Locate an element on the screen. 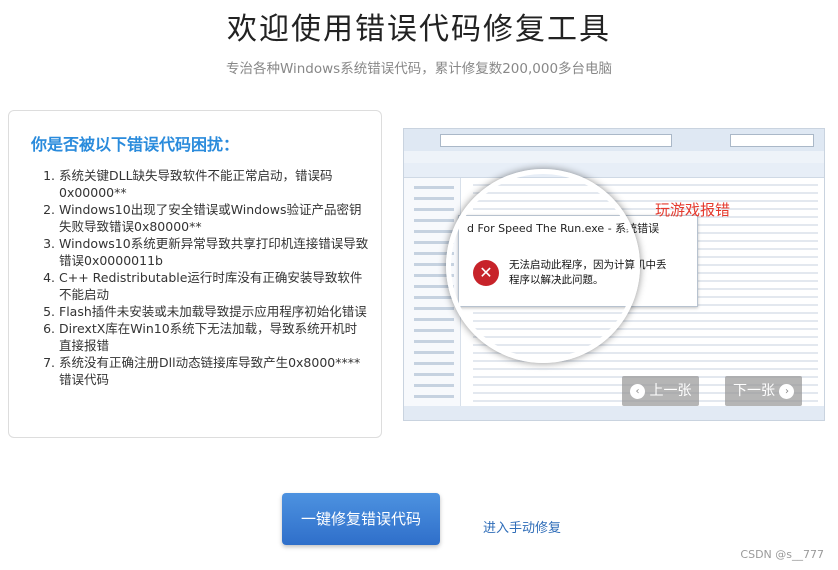 The width and height of the screenshot is (838, 570). issue-item: Flash插件未安装或未加载导致提示应用程序初始化错误 is located at coordinates (214, 311).